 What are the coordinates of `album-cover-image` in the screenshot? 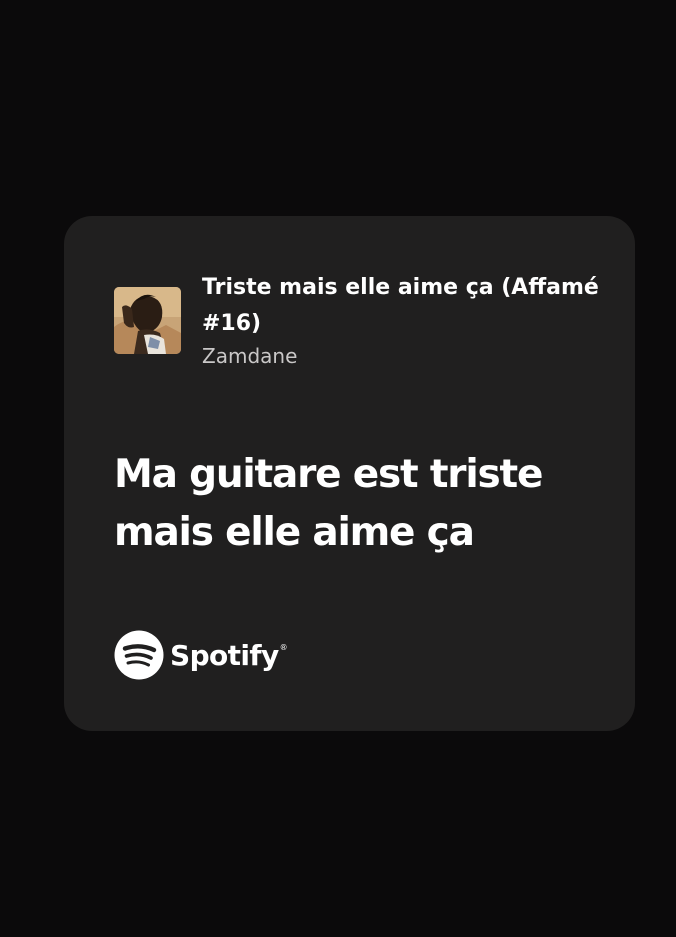 It's located at (147, 320).